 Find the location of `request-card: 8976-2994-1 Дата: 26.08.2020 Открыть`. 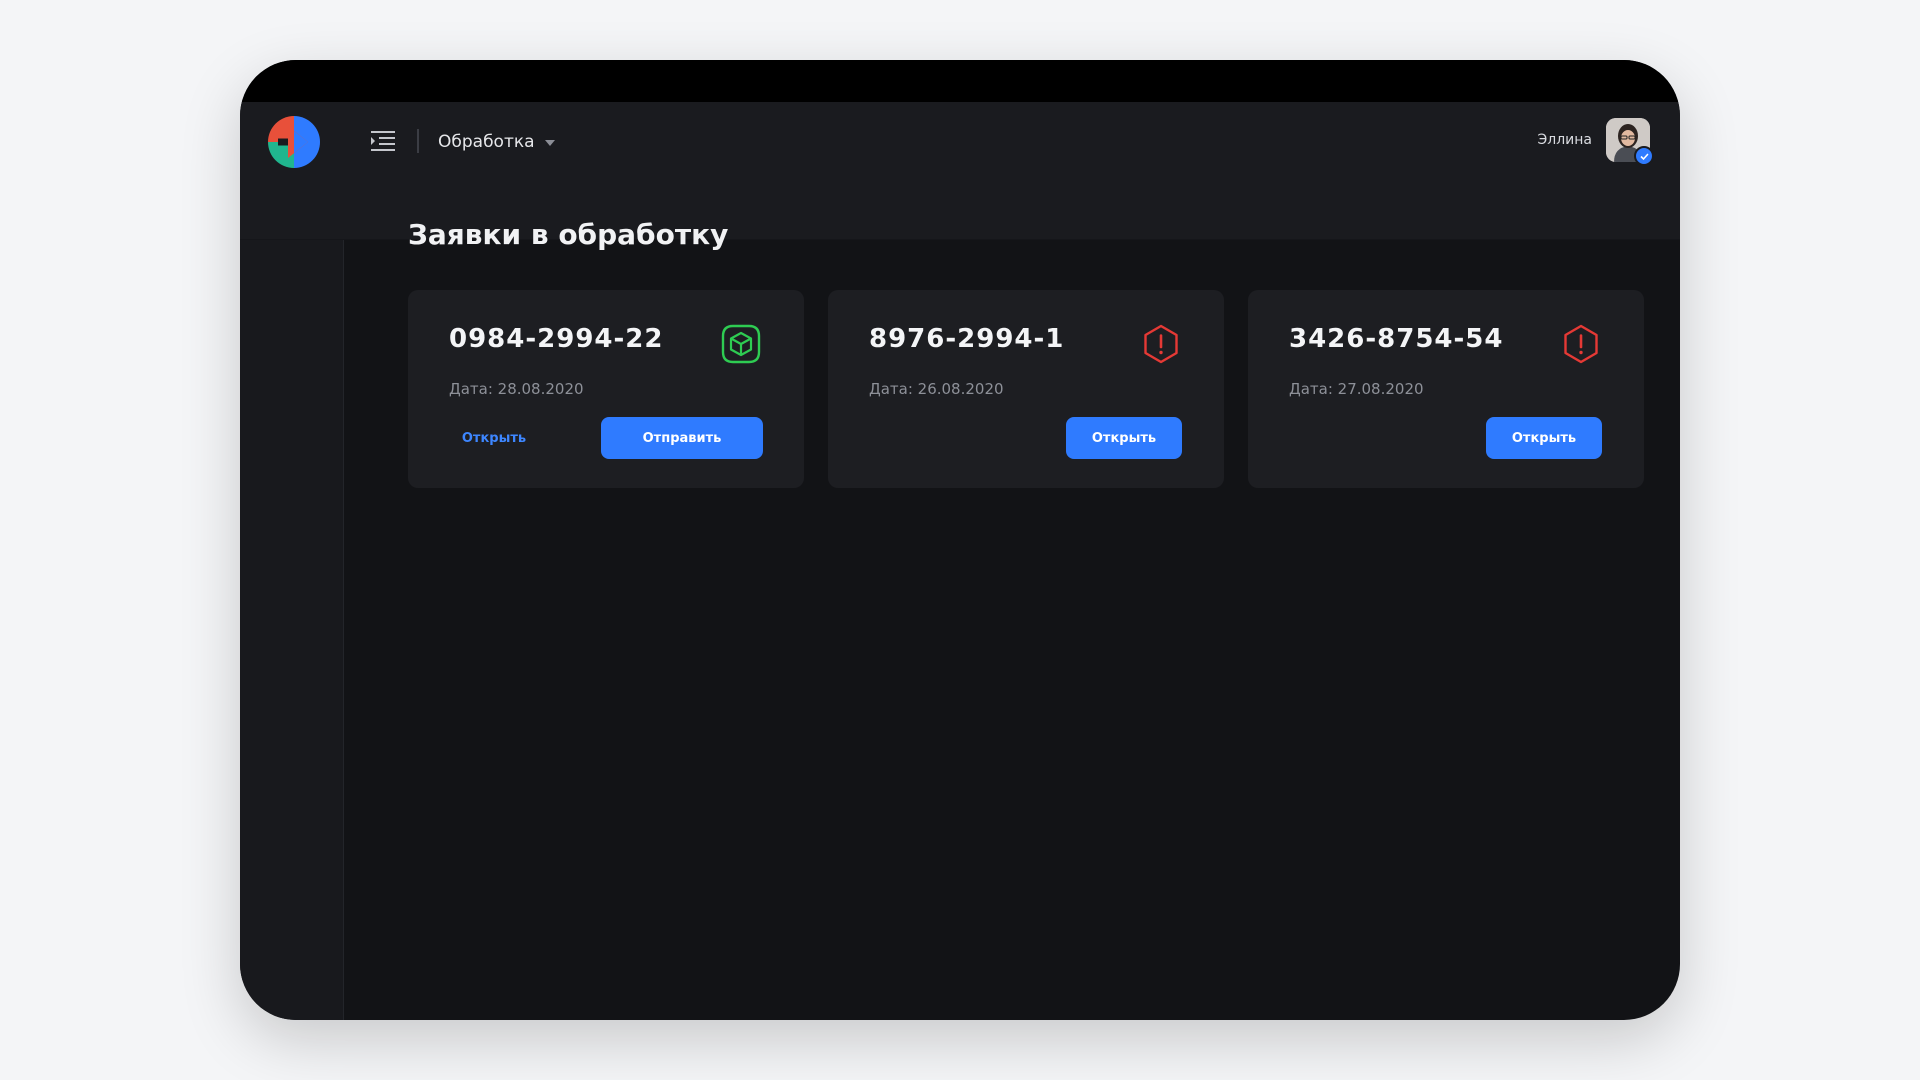

request-card: 8976-2994-1 Дата: 26.08.2020 Открыть is located at coordinates (1026, 389).